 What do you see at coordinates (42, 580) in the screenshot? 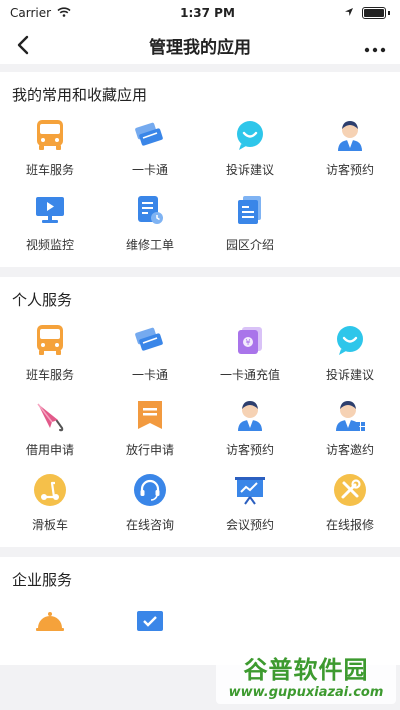
I see `section-title: 企业服务` at bounding box center [42, 580].